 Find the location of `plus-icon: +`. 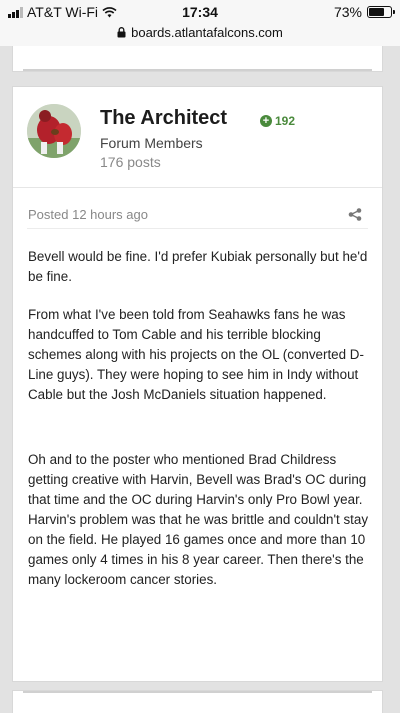

plus-icon: + is located at coordinates (266, 121).